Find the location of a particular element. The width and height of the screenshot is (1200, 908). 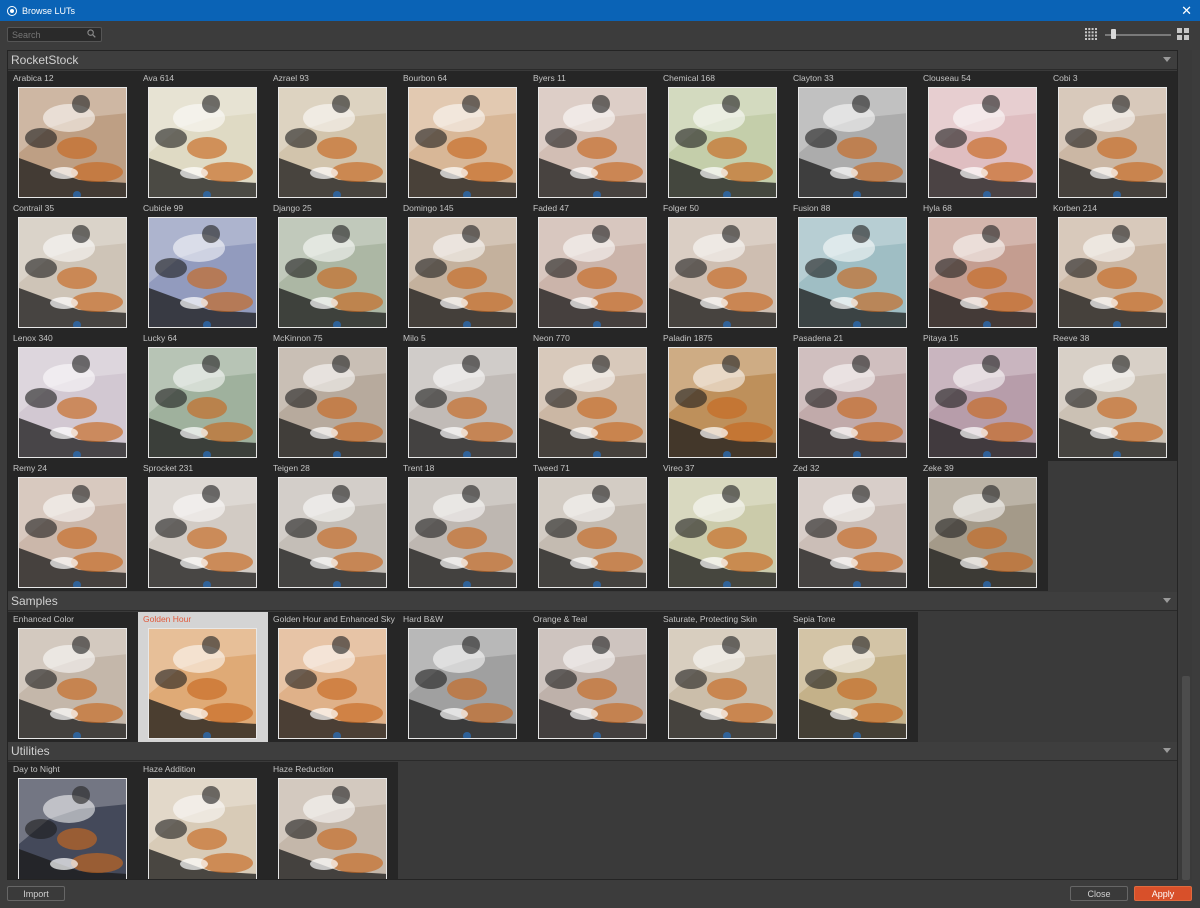

lut-tile: Domingo 145 is located at coordinates (463, 266).